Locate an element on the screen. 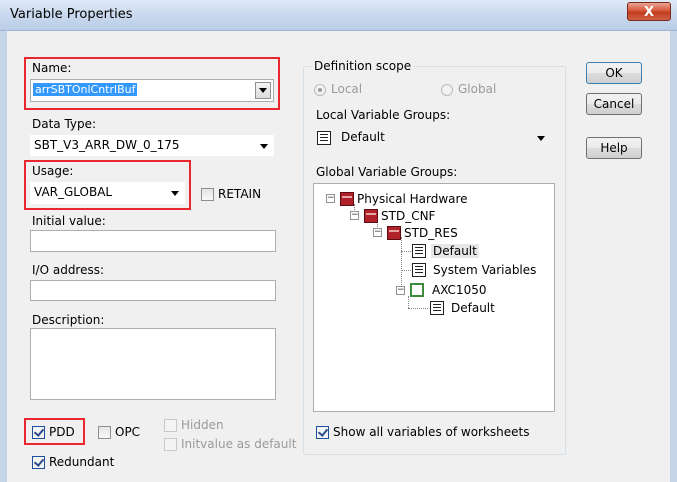 Image resolution: width=677 pixels, height=482 pixels. usage-combo: VAR_GLOBAL is located at coordinates (107, 193).